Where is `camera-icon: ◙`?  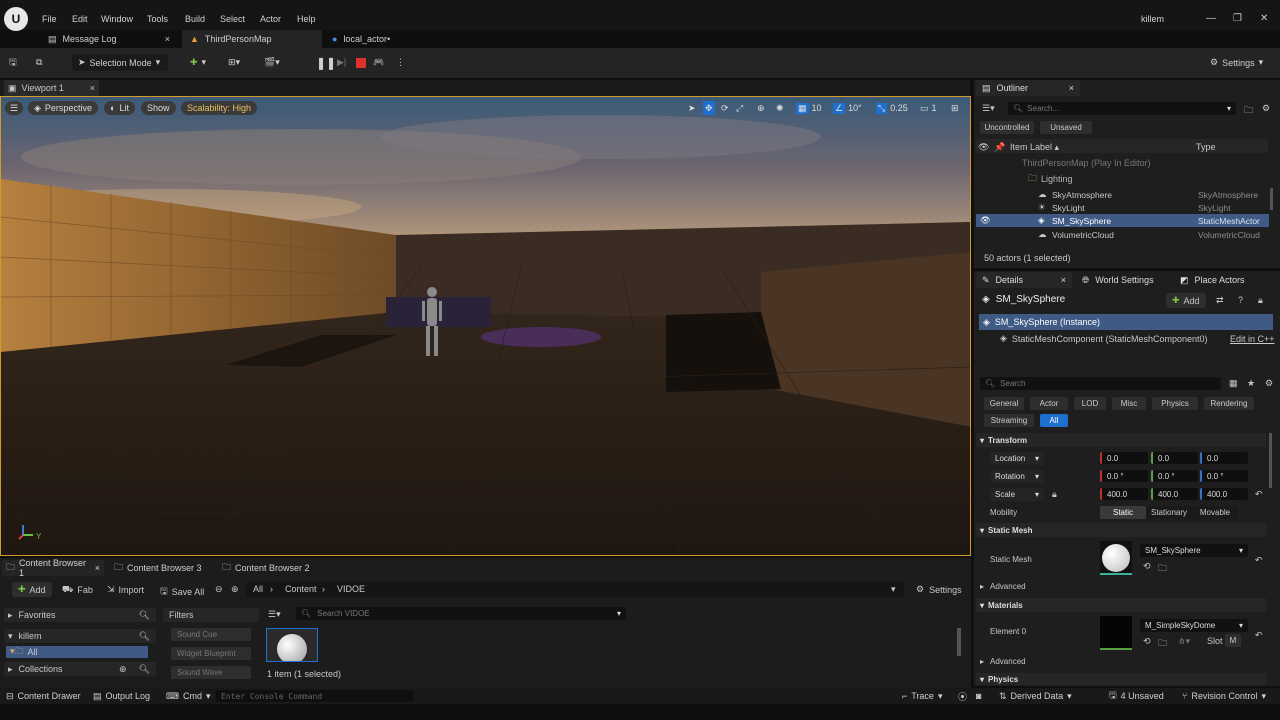
camera-icon: ◙ is located at coordinates (978, 696).